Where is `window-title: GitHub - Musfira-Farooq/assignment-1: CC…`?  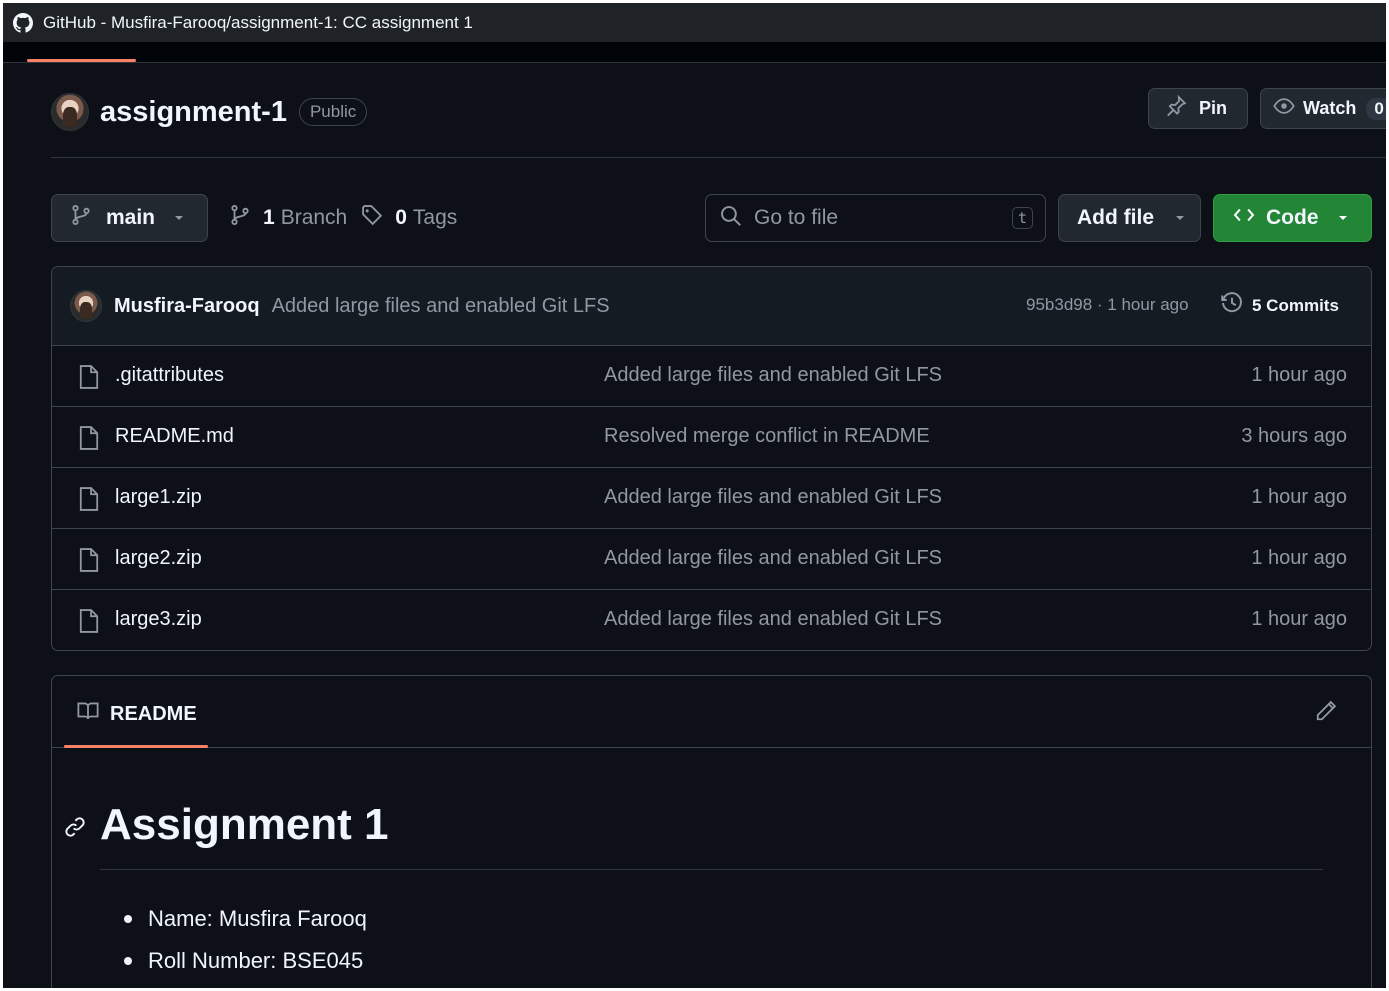 window-title: GitHub - Musfira-Farooq/assignment-1: CC… is located at coordinates (258, 22).